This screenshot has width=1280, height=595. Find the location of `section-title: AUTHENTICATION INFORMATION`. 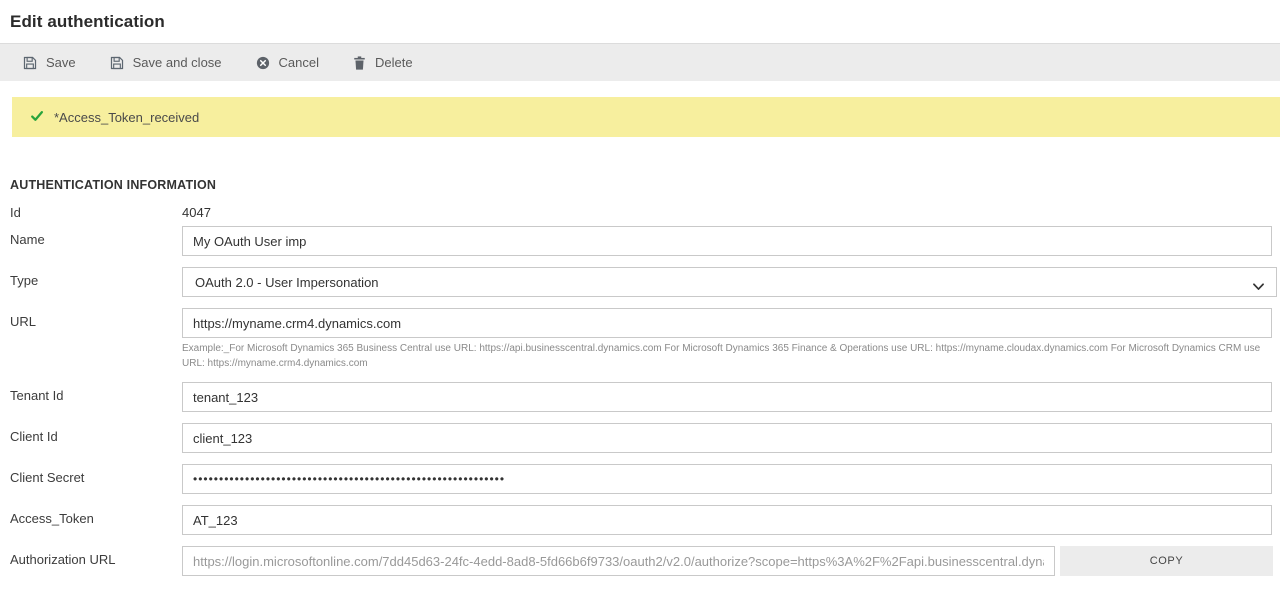

section-title: AUTHENTICATION INFORMATION is located at coordinates (113, 185).